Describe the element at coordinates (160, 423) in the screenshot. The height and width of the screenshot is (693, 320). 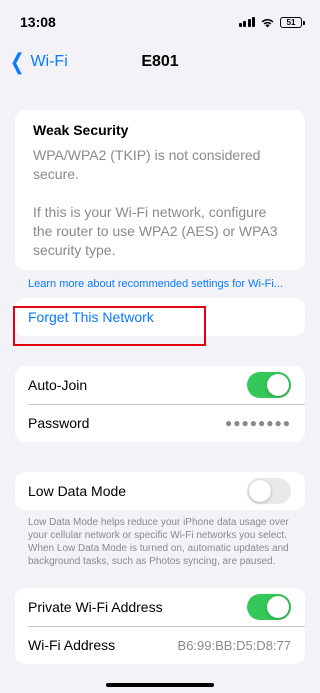
I see `password-row: Password ●●●●●●●●` at that location.